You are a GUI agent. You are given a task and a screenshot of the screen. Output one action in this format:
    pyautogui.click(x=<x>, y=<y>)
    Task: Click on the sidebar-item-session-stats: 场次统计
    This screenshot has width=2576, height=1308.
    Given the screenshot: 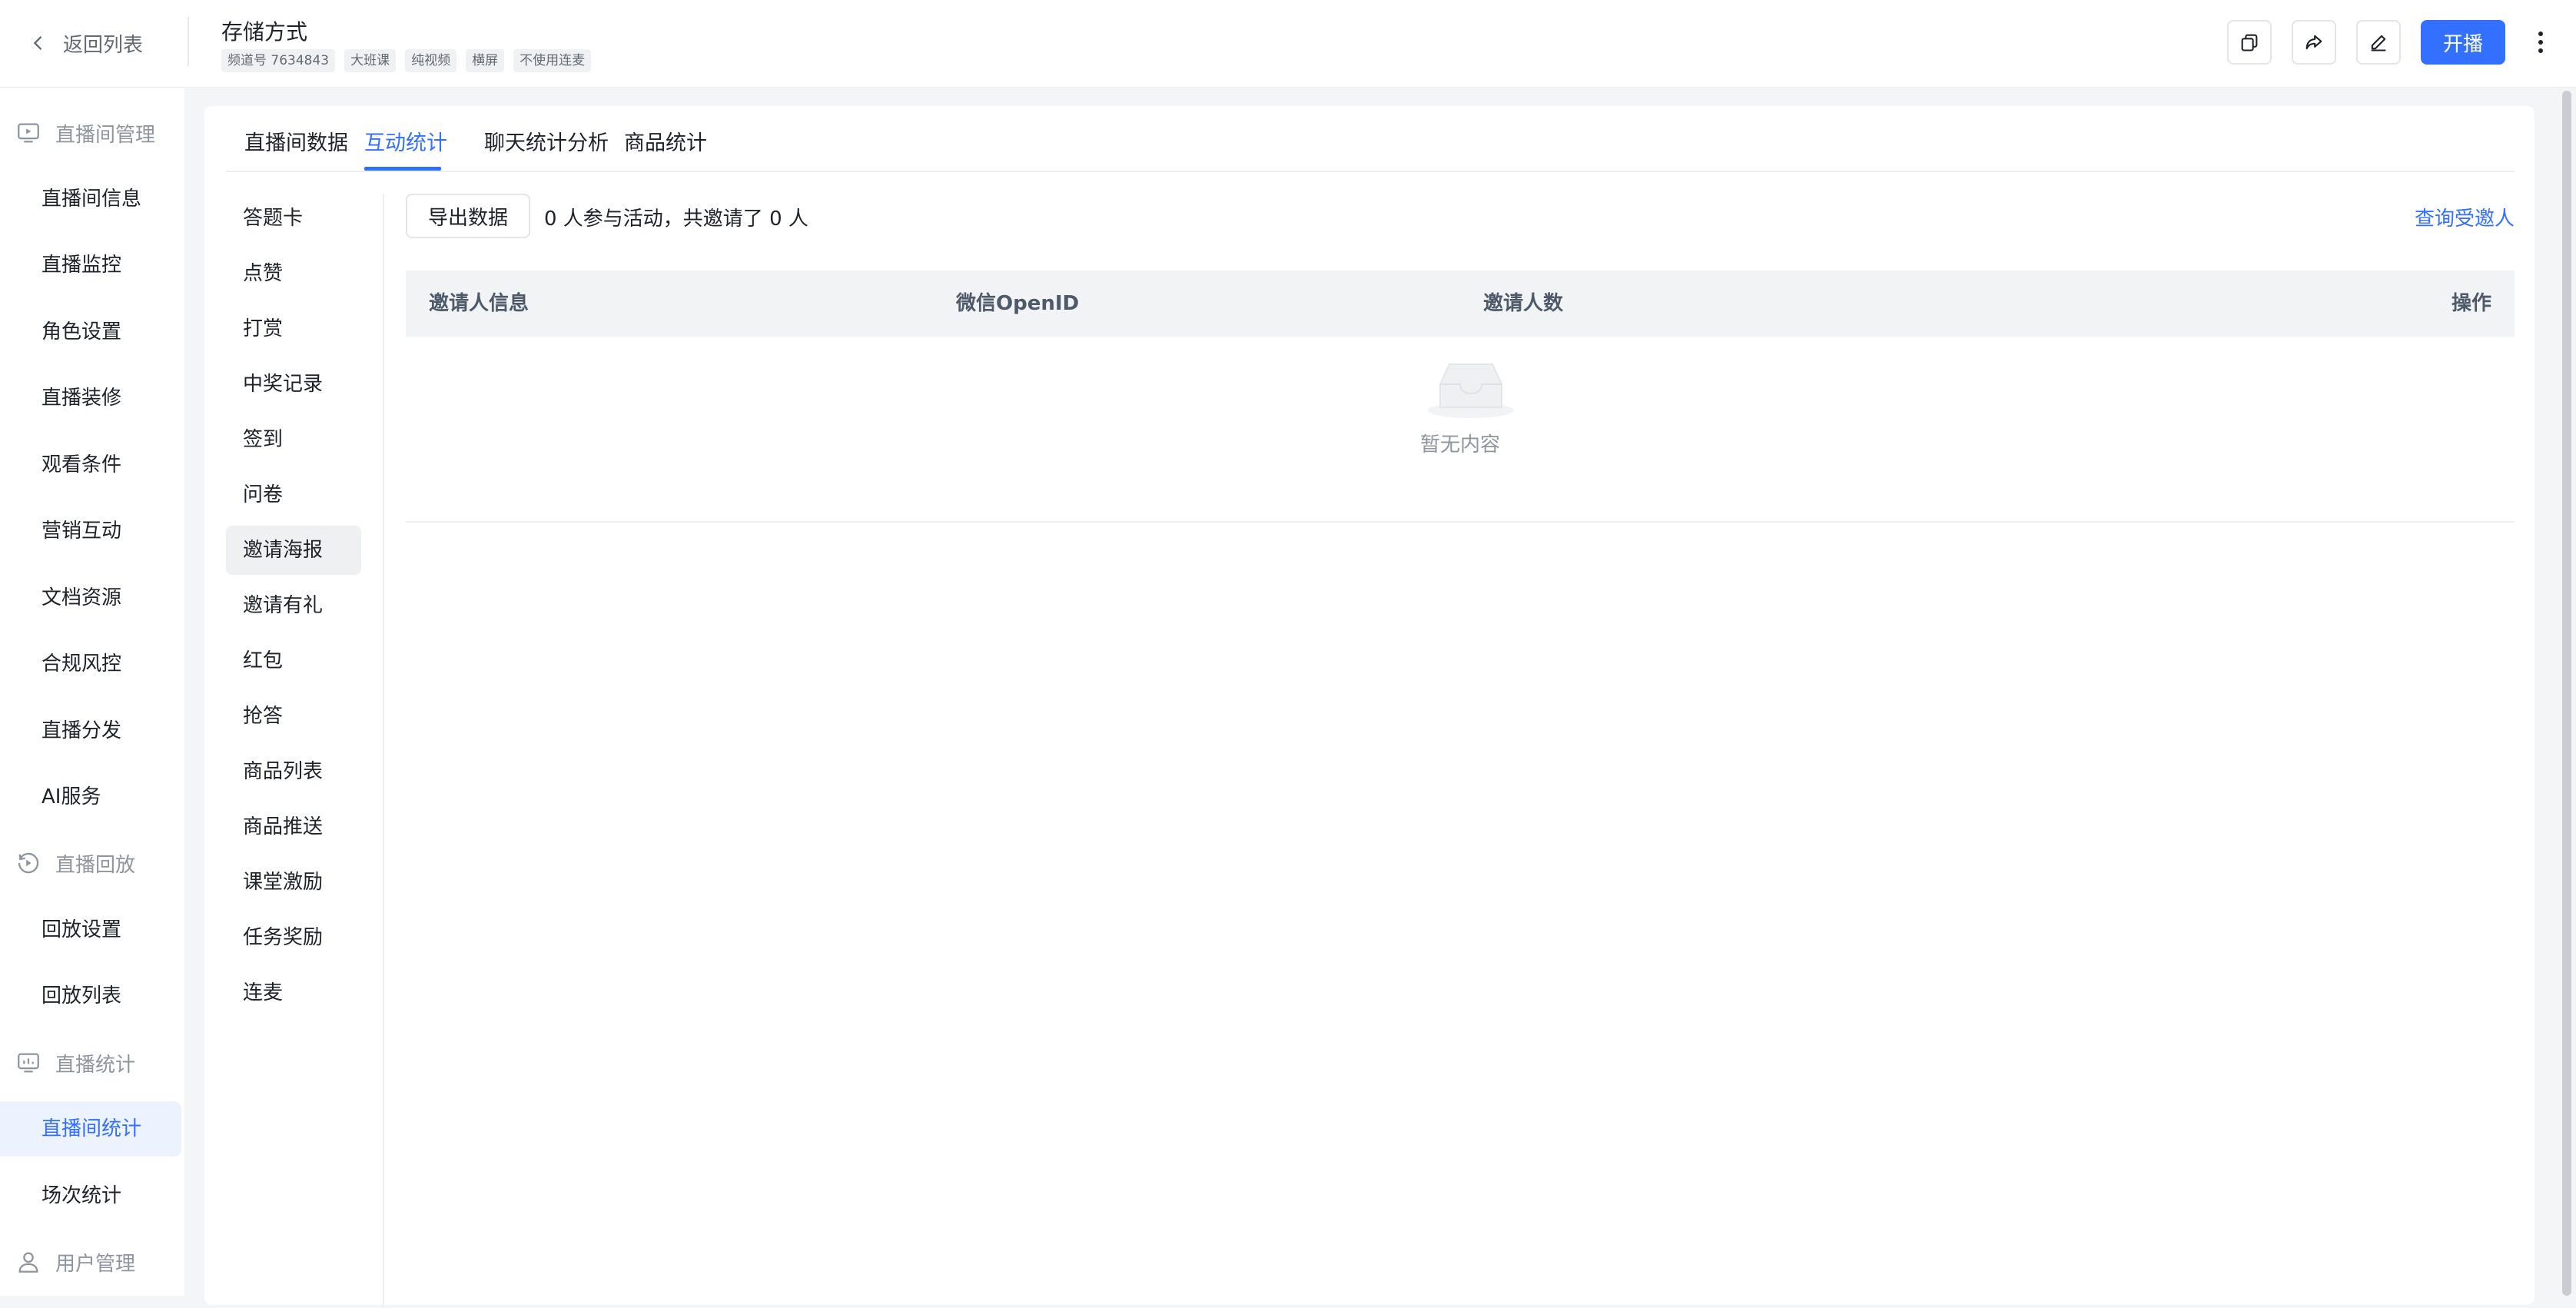 What is the action you would take?
    pyautogui.click(x=81, y=1195)
    